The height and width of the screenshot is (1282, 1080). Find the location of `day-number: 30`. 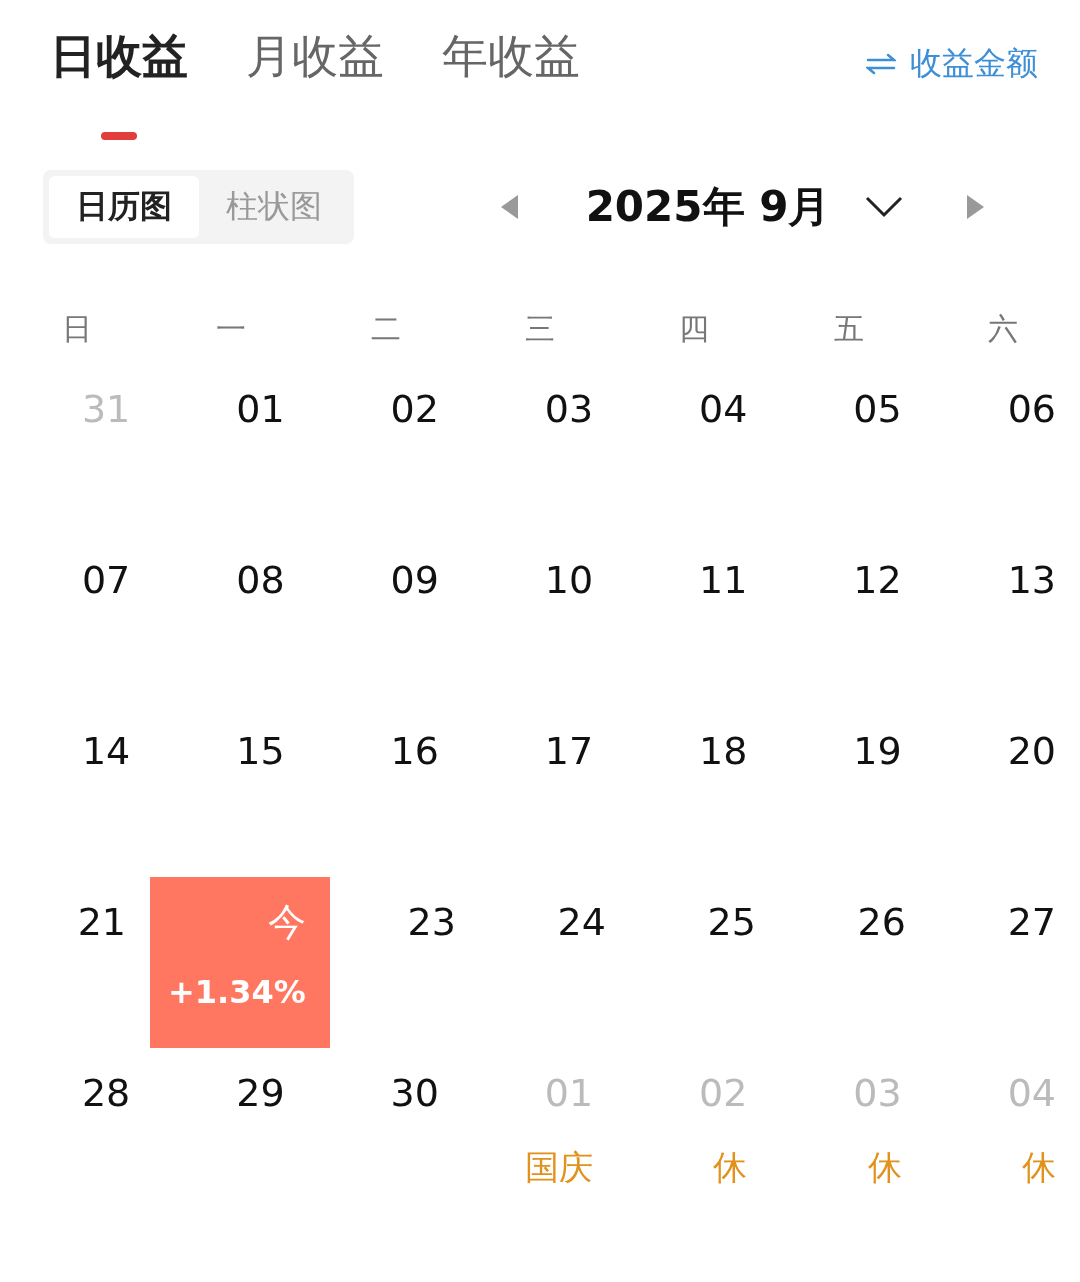

day-number: 30 is located at coordinates (414, 1093).